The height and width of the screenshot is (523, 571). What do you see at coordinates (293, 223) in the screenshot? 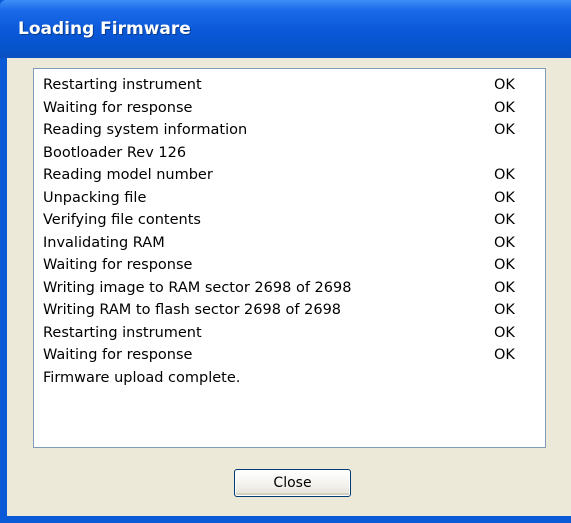
I see `log-row: Verifying file contents OK` at bounding box center [293, 223].